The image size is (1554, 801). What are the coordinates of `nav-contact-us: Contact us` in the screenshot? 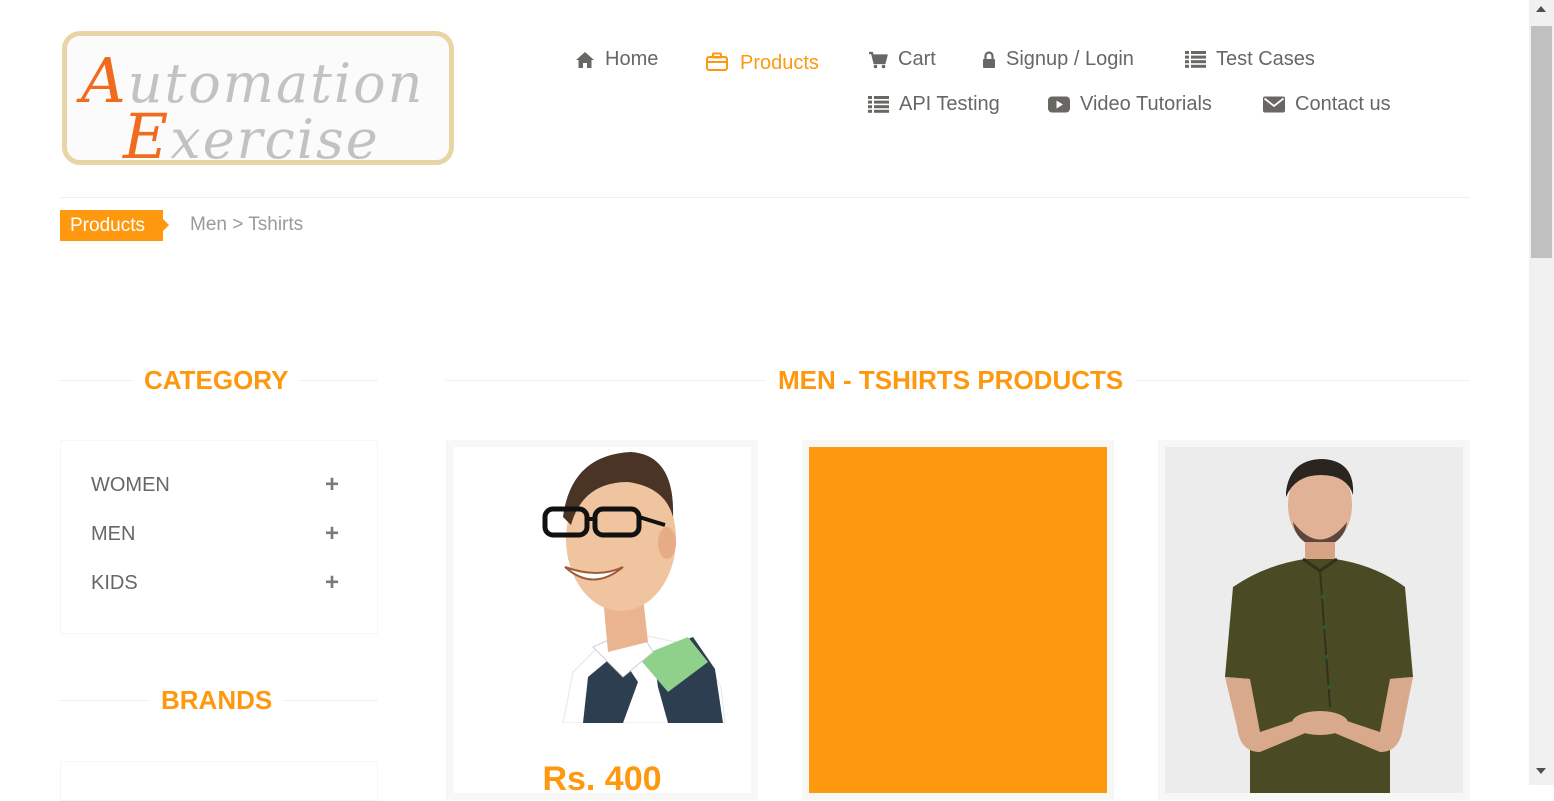 It's located at (1327, 104).